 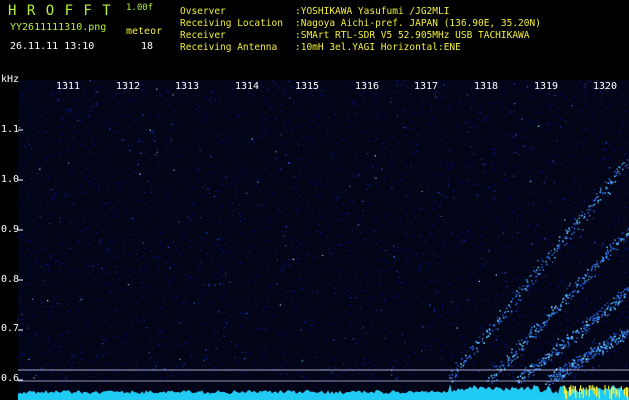 What do you see at coordinates (203, 11) in the screenshot?
I see `info-label: Ovserver` at bounding box center [203, 11].